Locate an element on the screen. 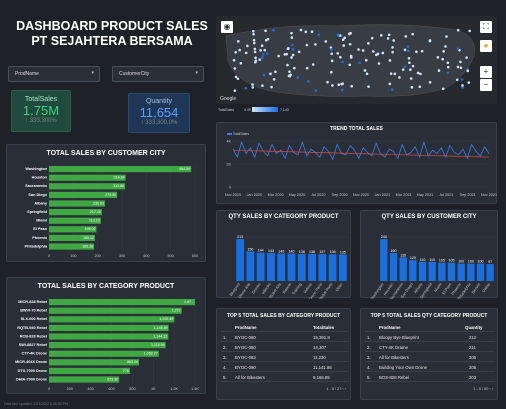 This screenshot has height=409, width=506. col-header-prodname: ProdName is located at coordinates (390, 327).